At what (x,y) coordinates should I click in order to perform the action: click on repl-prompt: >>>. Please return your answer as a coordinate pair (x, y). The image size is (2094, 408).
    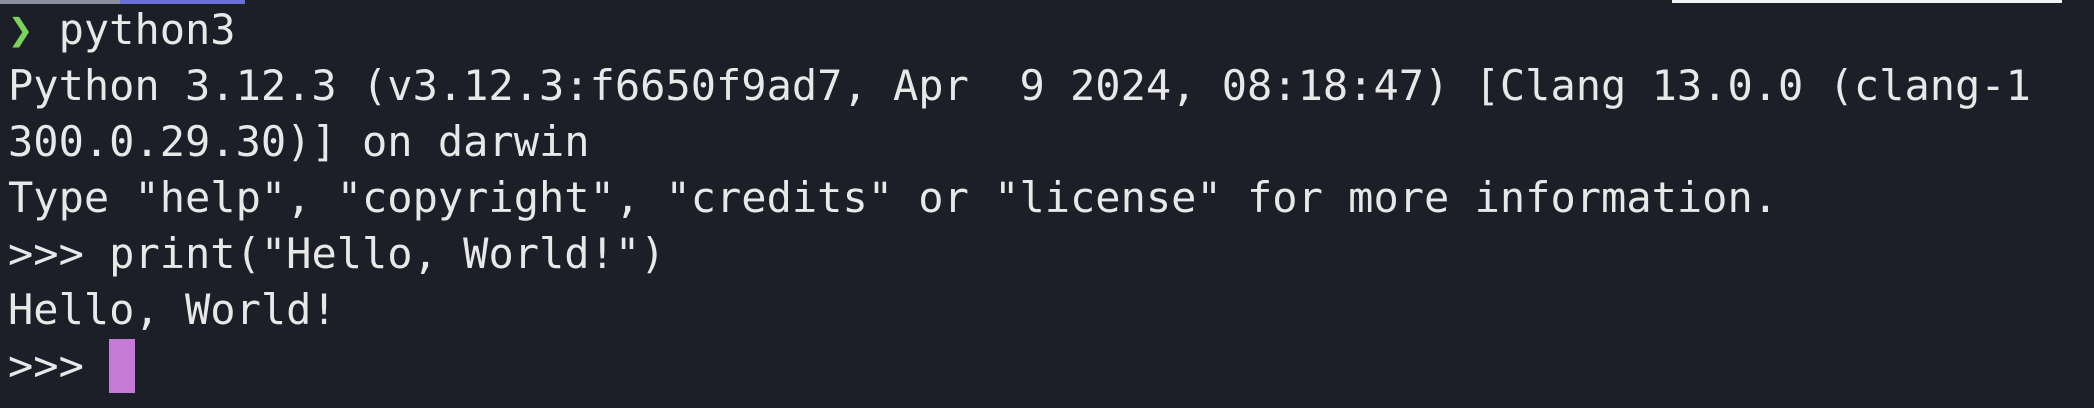
    Looking at the image, I should click on (59, 253).